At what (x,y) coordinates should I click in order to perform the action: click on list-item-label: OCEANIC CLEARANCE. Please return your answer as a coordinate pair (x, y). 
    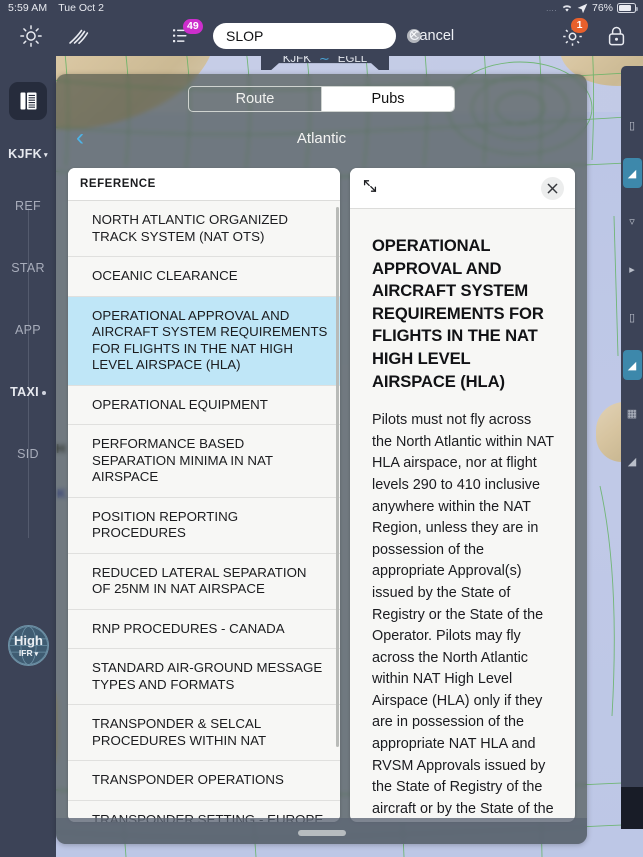
    Looking at the image, I should click on (165, 275).